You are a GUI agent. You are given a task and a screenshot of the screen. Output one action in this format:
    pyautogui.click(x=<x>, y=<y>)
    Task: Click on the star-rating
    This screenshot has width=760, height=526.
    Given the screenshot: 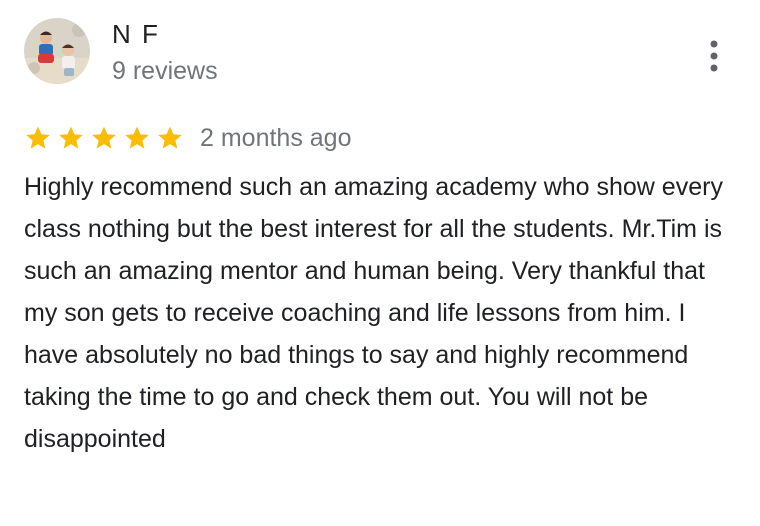 What is the action you would take?
    pyautogui.click(x=104, y=138)
    